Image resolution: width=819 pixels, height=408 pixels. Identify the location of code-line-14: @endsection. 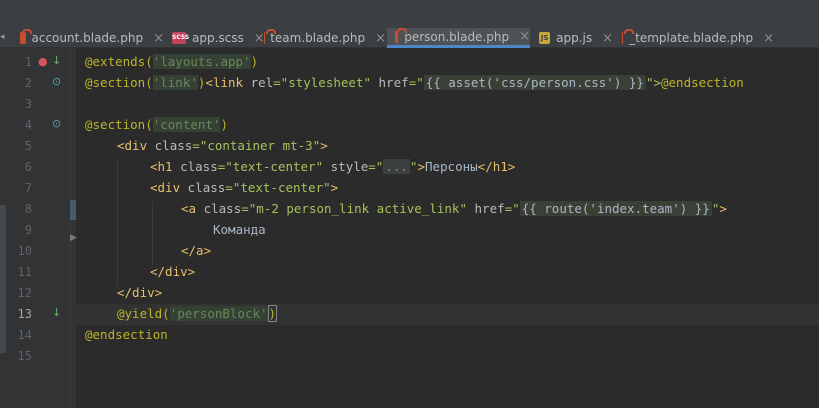
(126, 334).